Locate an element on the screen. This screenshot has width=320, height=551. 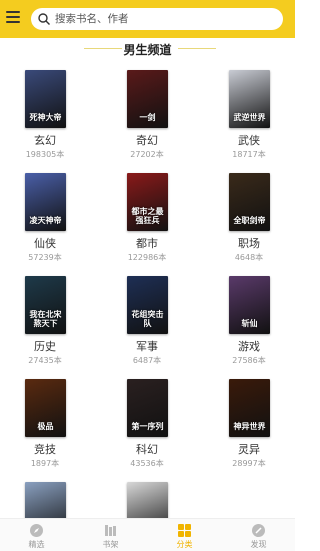
search-icon is located at coordinates (44, 19).